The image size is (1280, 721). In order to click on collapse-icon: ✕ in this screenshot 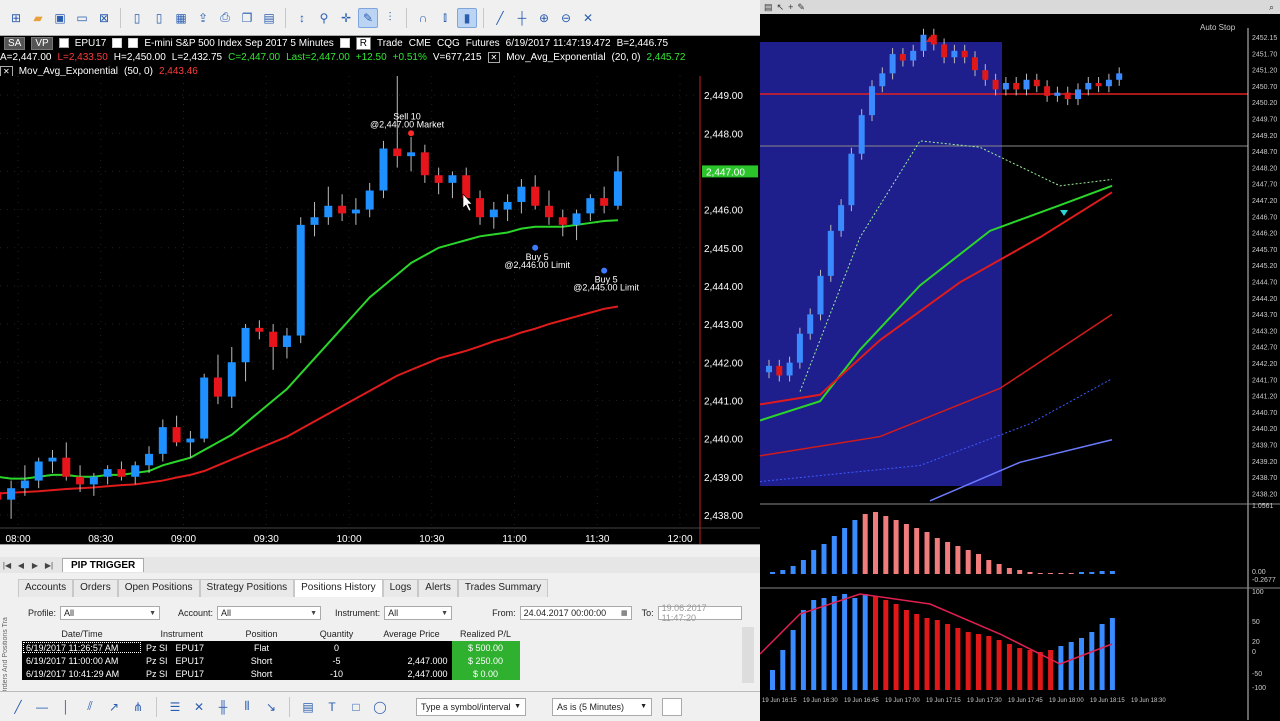, I will do `click(588, 18)`.